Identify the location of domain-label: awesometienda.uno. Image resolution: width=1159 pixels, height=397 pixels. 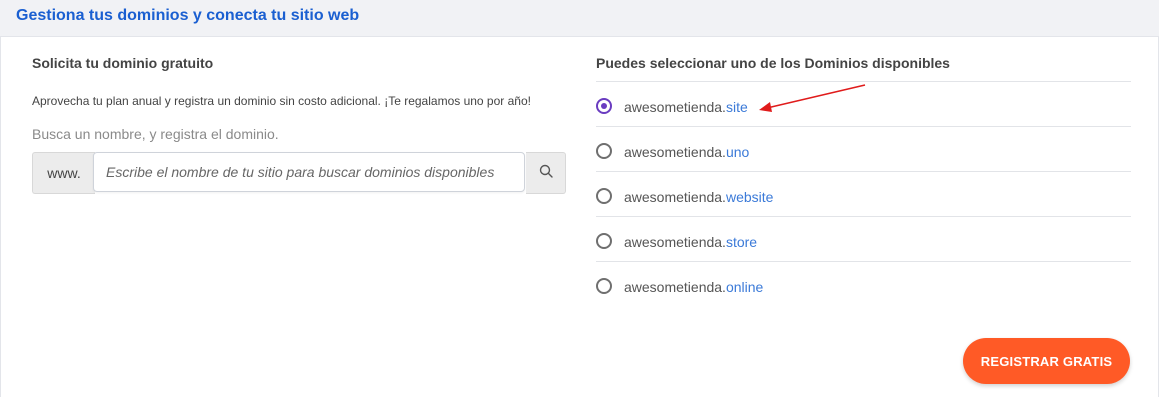
(687, 152).